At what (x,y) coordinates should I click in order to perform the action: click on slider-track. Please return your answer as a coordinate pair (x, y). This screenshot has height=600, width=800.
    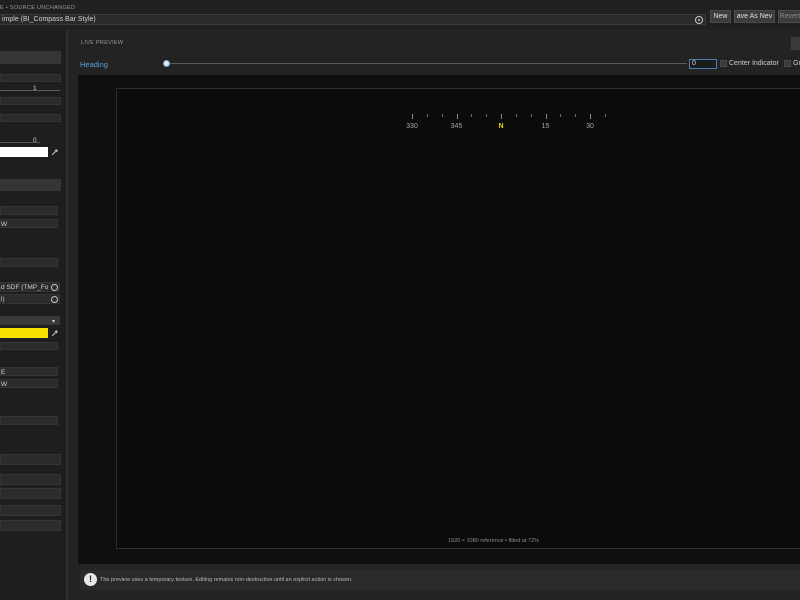
    Looking at the image, I should click on (30, 90).